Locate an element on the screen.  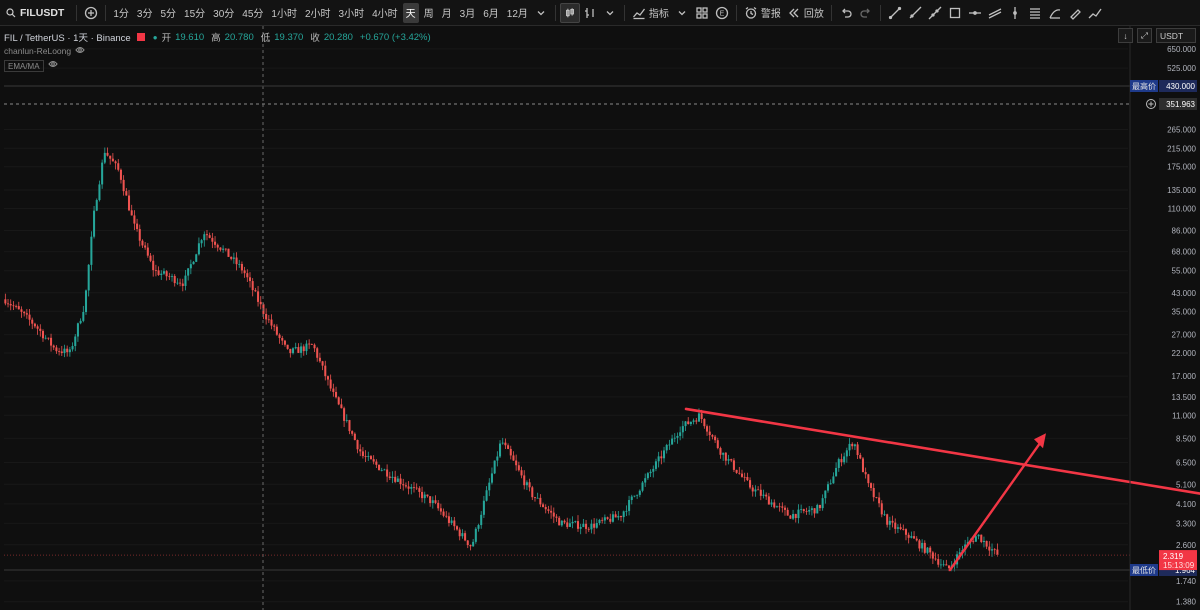
rewind-icon is located at coordinates (793, 12).